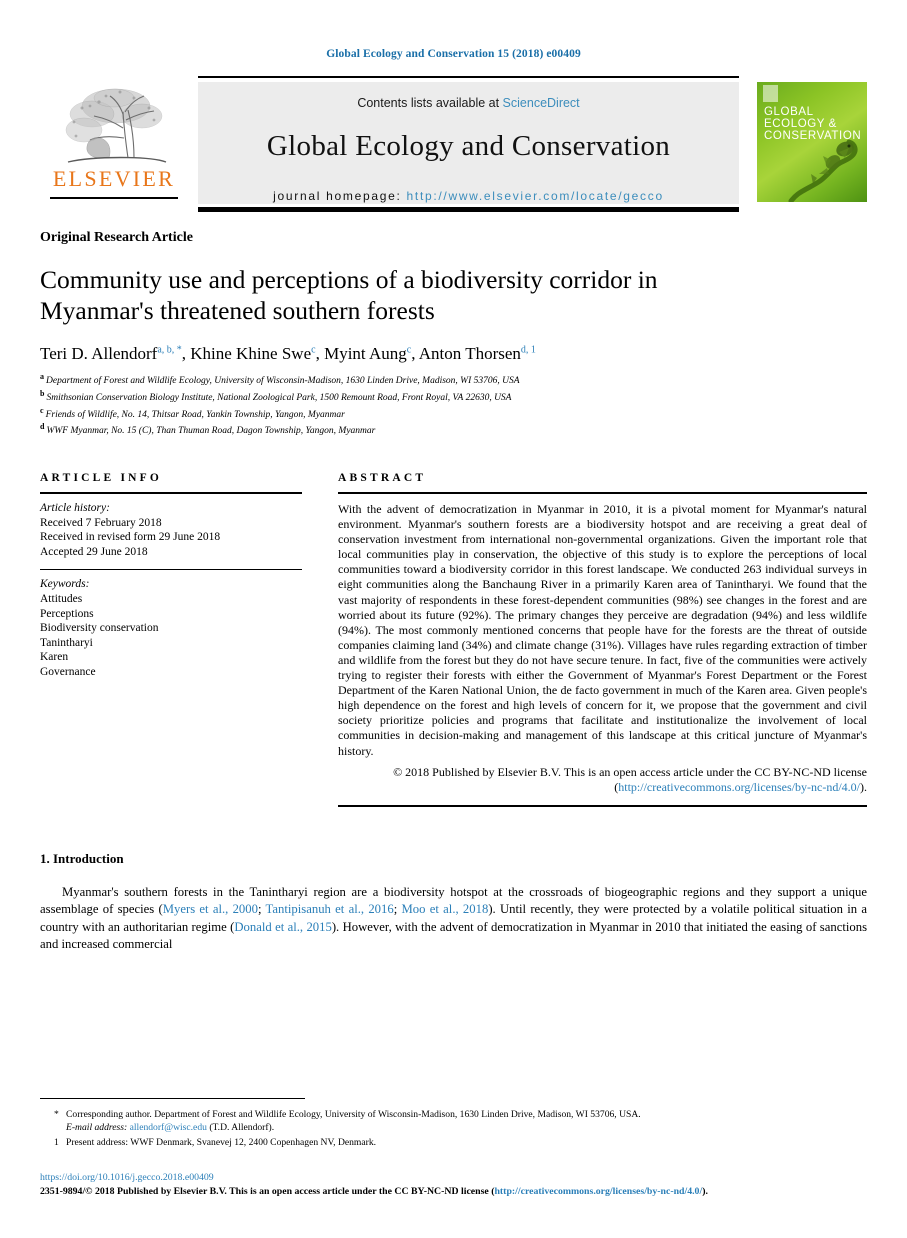 The height and width of the screenshot is (1238, 907). What do you see at coordinates (61, 598) in the screenshot?
I see `keyword-item: Attitudes` at bounding box center [61, 598].